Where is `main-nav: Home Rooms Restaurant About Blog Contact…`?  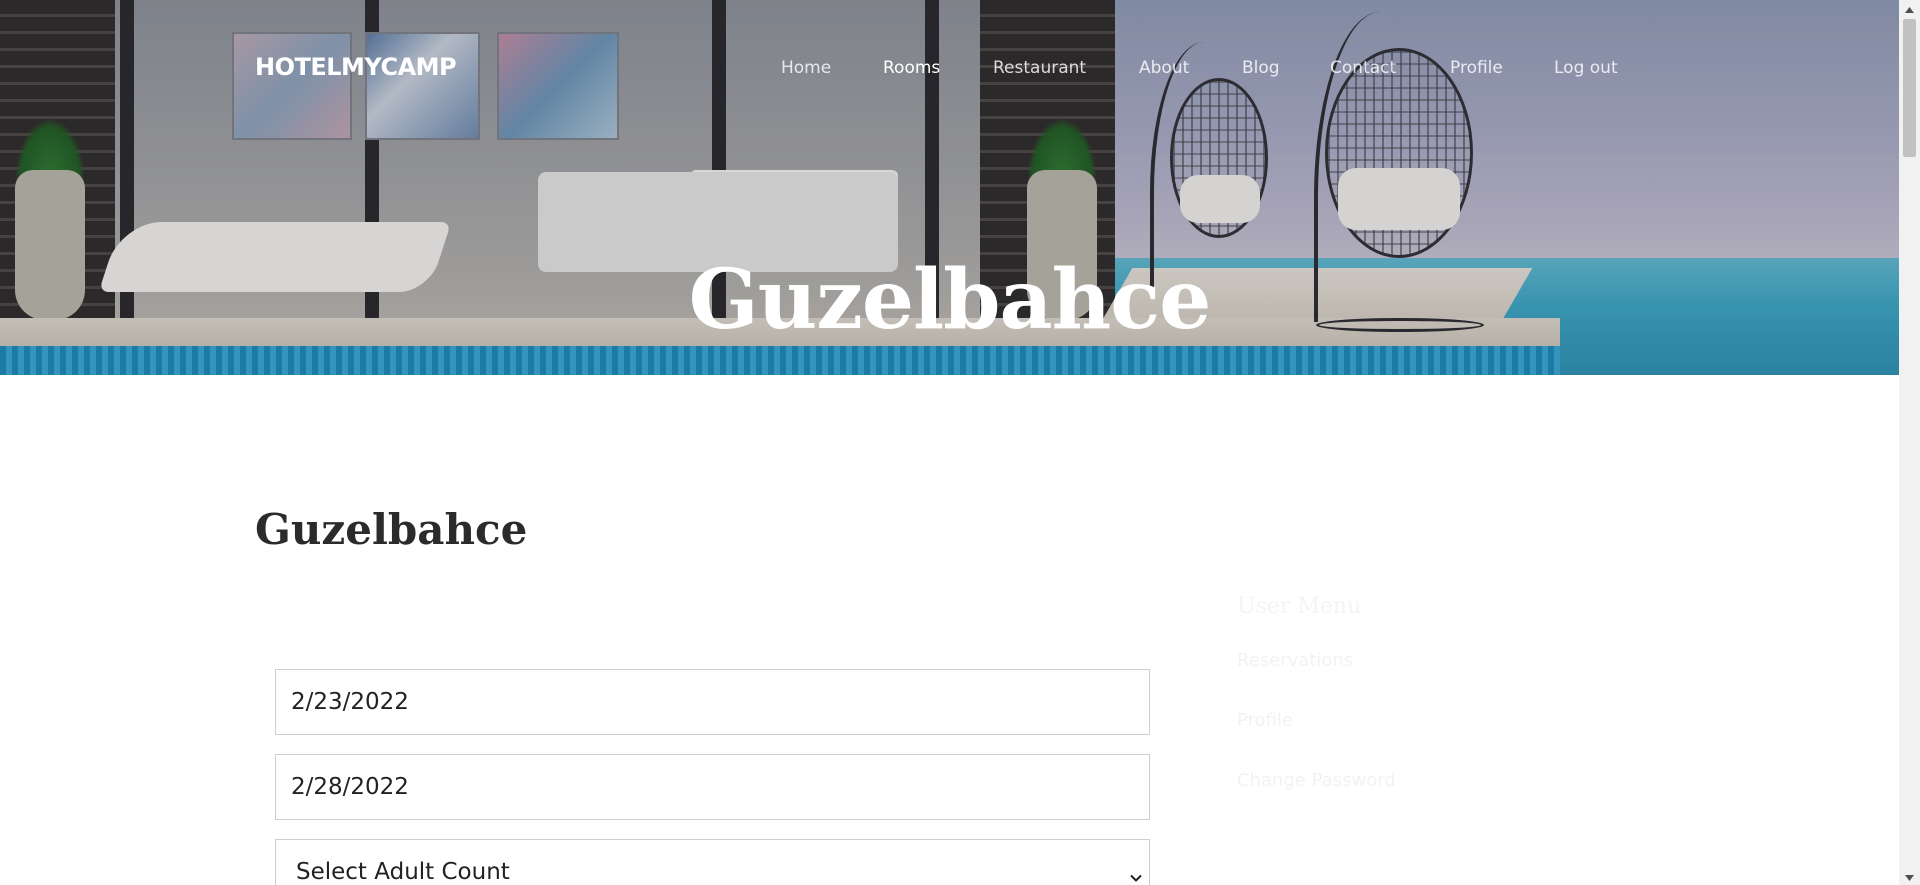
main-nav: Home Rooms Restaurant About Blog Contact… is located at coordinates (949, 70).